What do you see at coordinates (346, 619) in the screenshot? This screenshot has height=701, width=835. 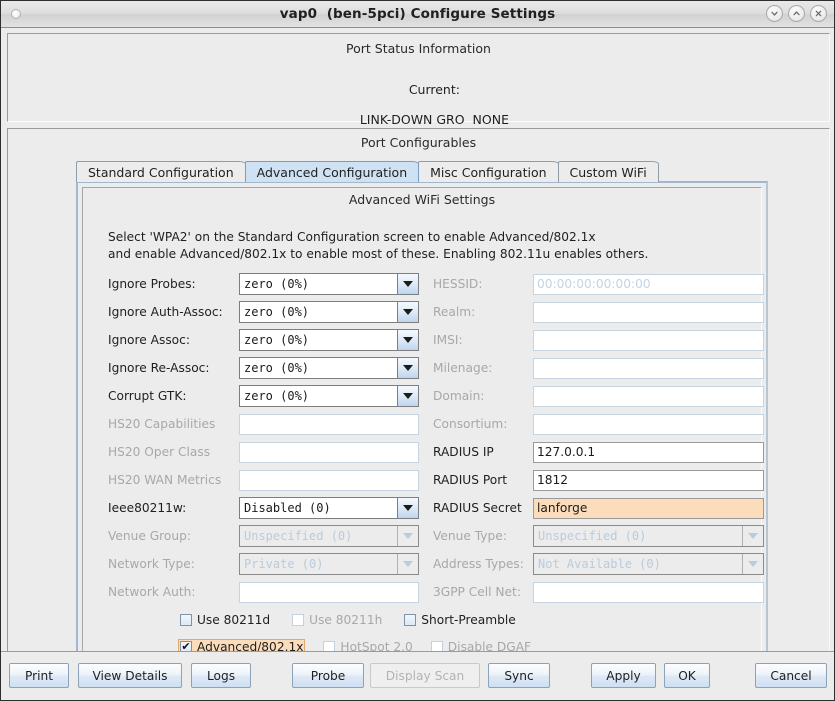 I see `checkbox-label: Use 80211h` at bounding box center [346, 619].